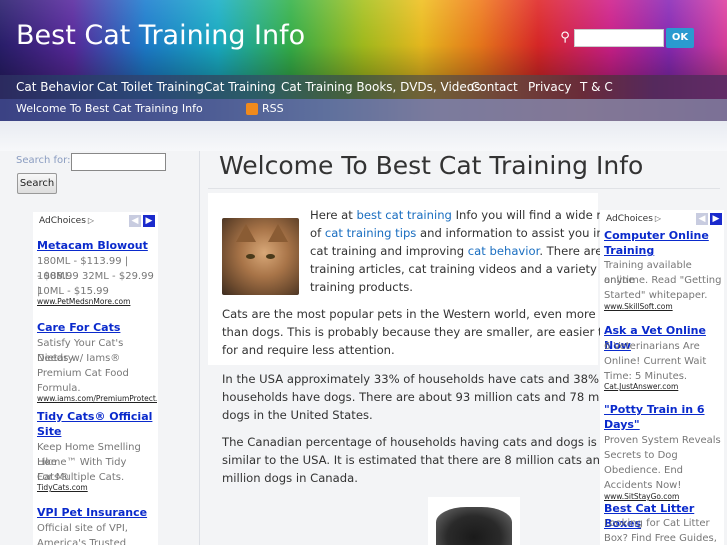 The image size is (727, 545). Describe the element at coordinates (404, 215) in the screenshot. I see `link-best-cat-training: best cat training` at that location.